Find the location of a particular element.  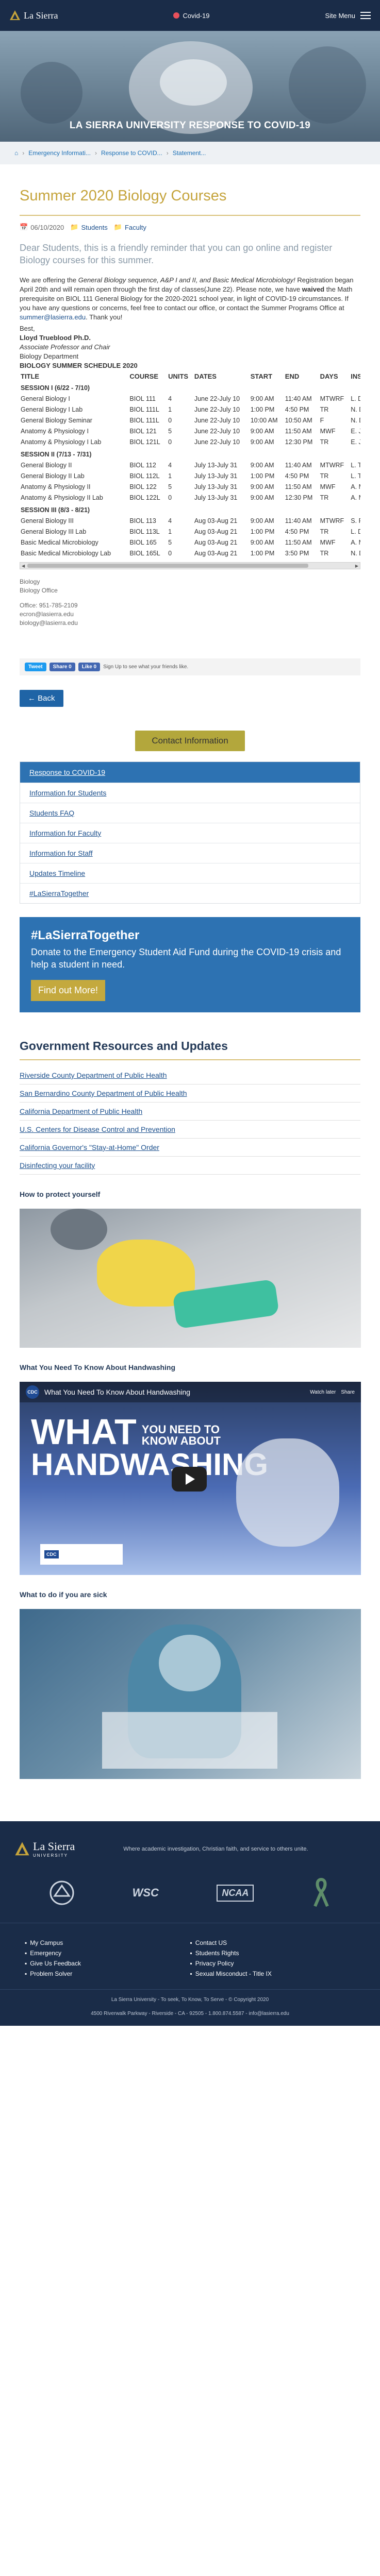

footer-link: ▪ My Campus is located at coordinates (107, 1943).